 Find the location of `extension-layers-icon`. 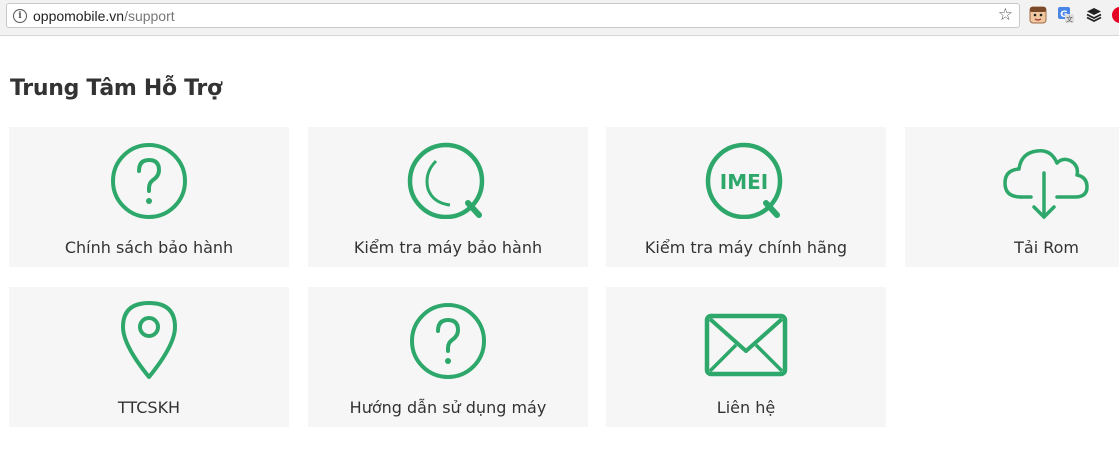

extension-layers-icon is located at coordinates (1094, 15).